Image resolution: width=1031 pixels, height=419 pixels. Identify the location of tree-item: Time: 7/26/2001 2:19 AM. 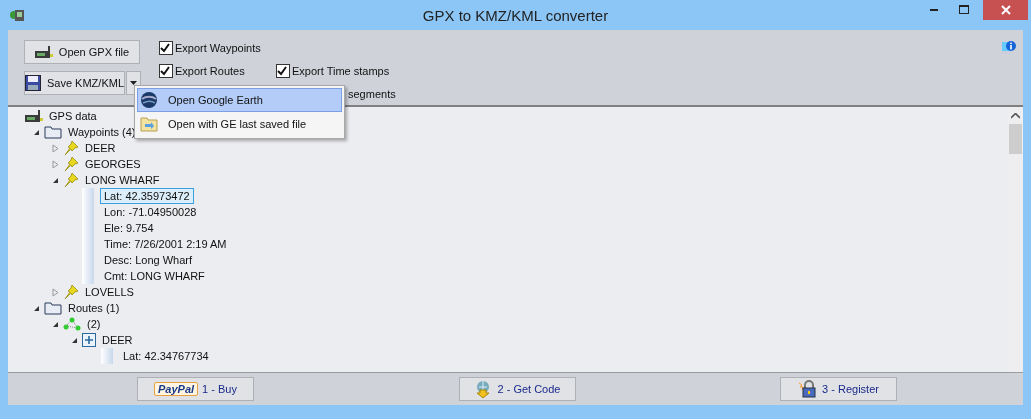
(165, 244).